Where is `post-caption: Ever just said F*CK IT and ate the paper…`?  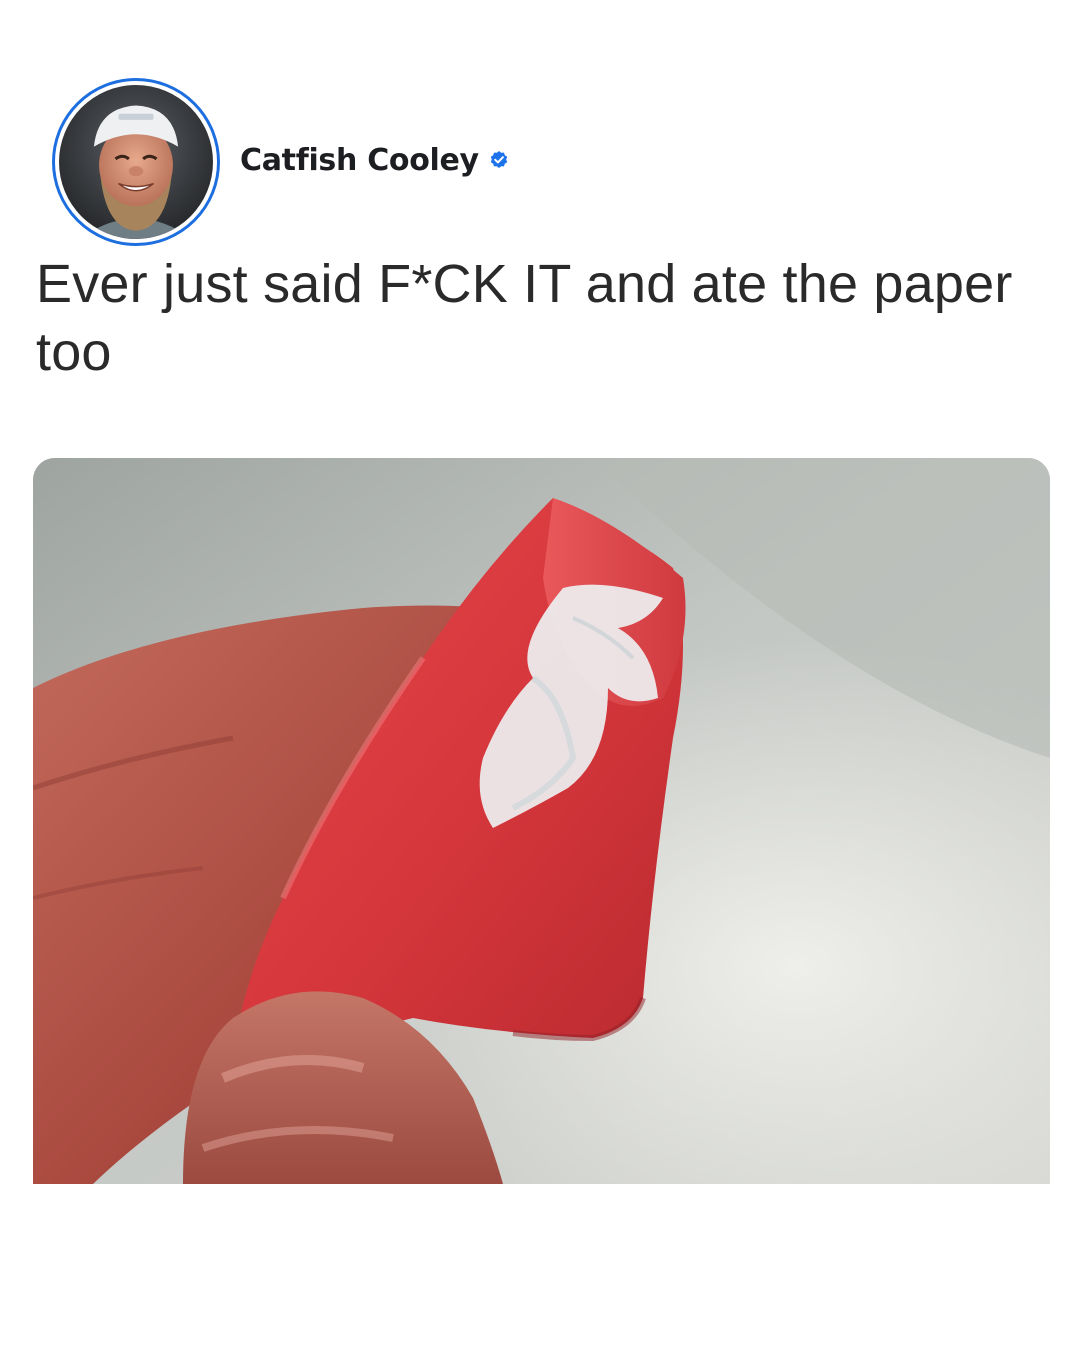 post-caption: Ever just said F*CK IT and ate the paper… is located at coordinates (524, 318).